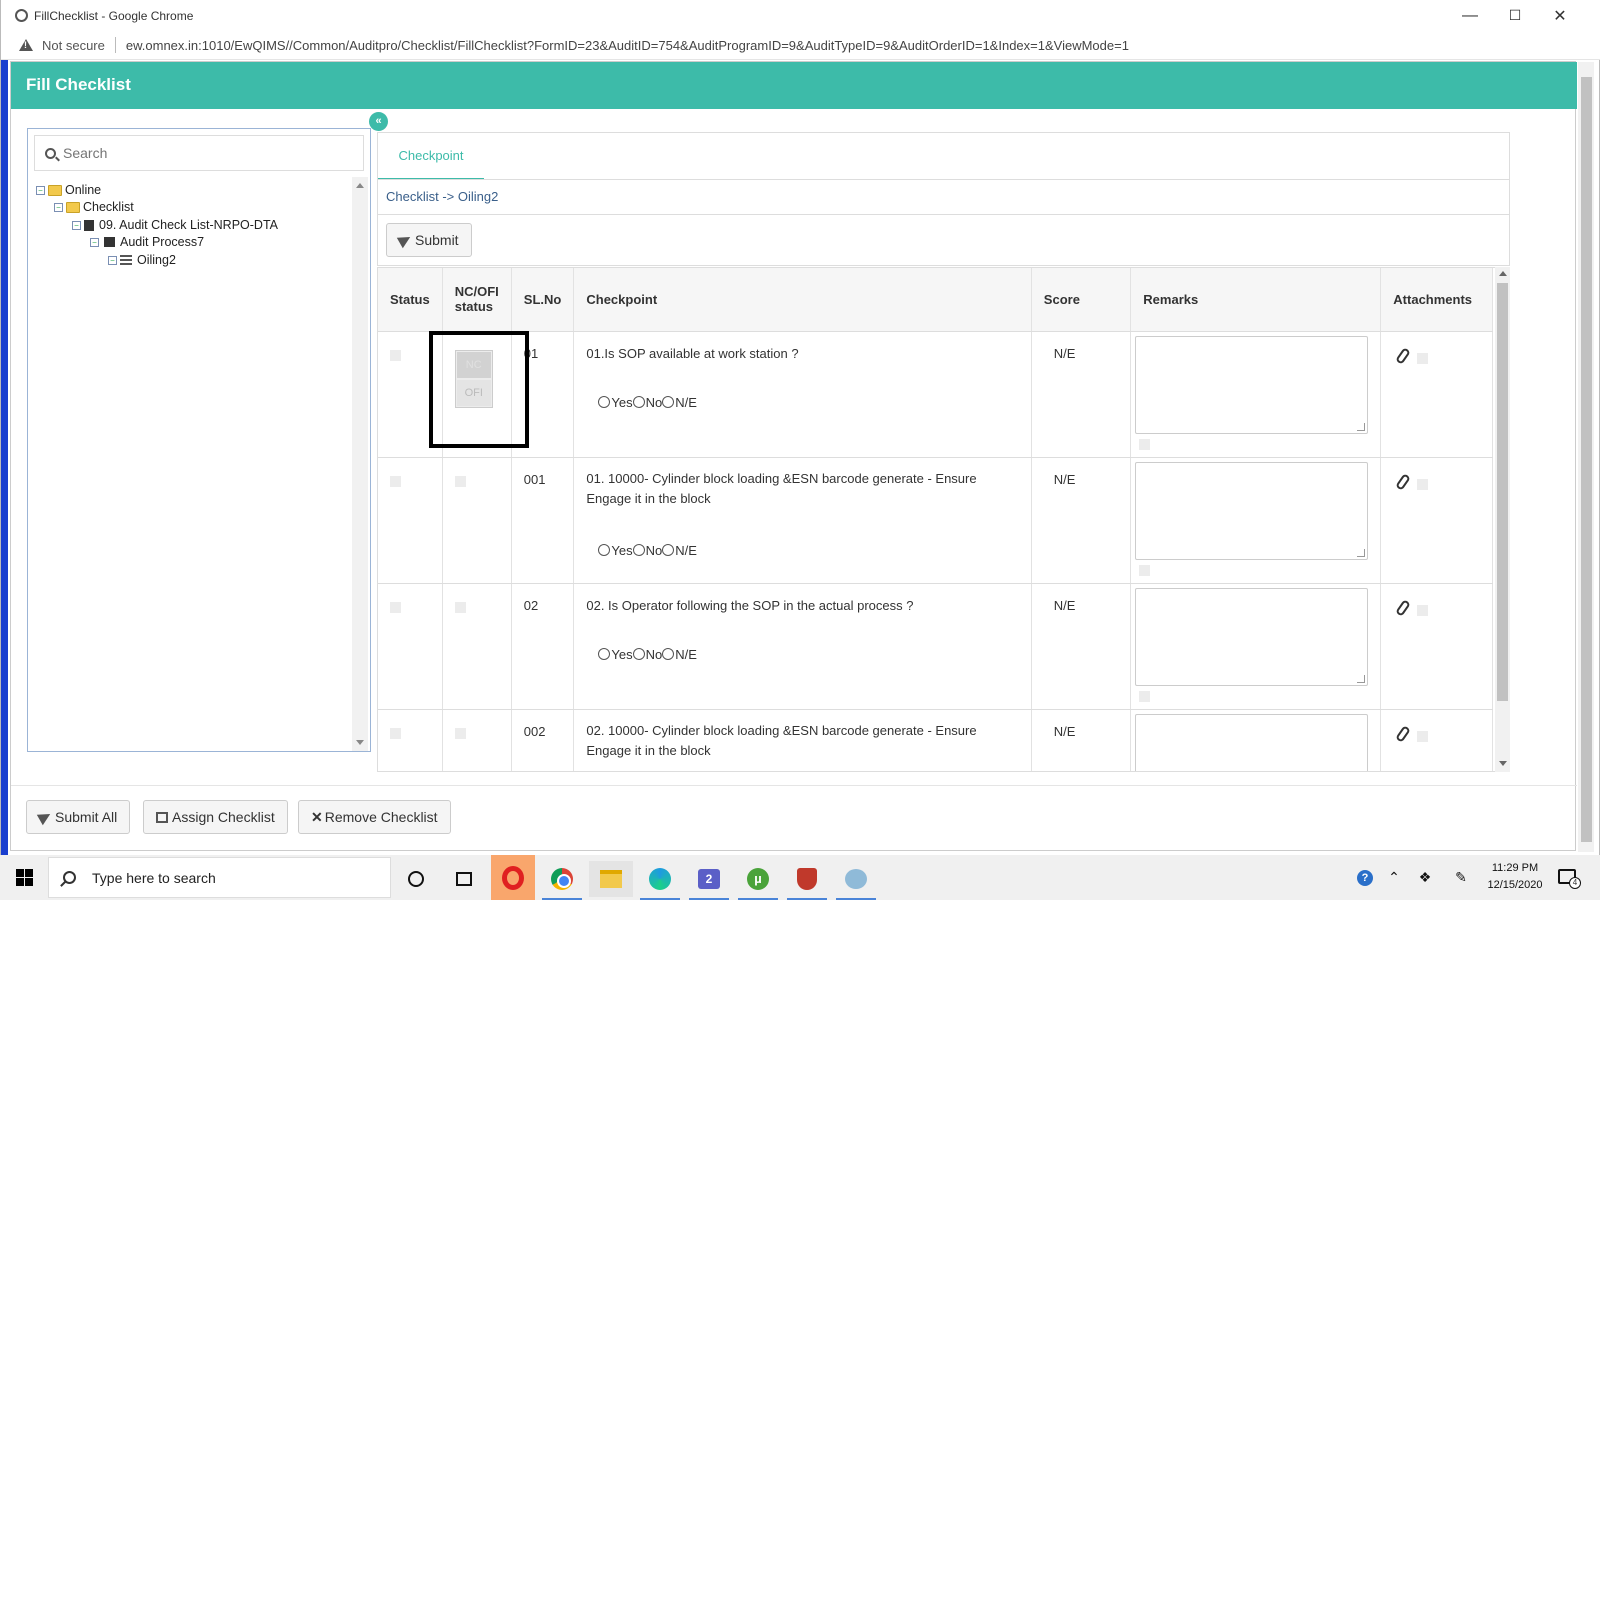  I want to click on chrome-icon, so click(562, 880).